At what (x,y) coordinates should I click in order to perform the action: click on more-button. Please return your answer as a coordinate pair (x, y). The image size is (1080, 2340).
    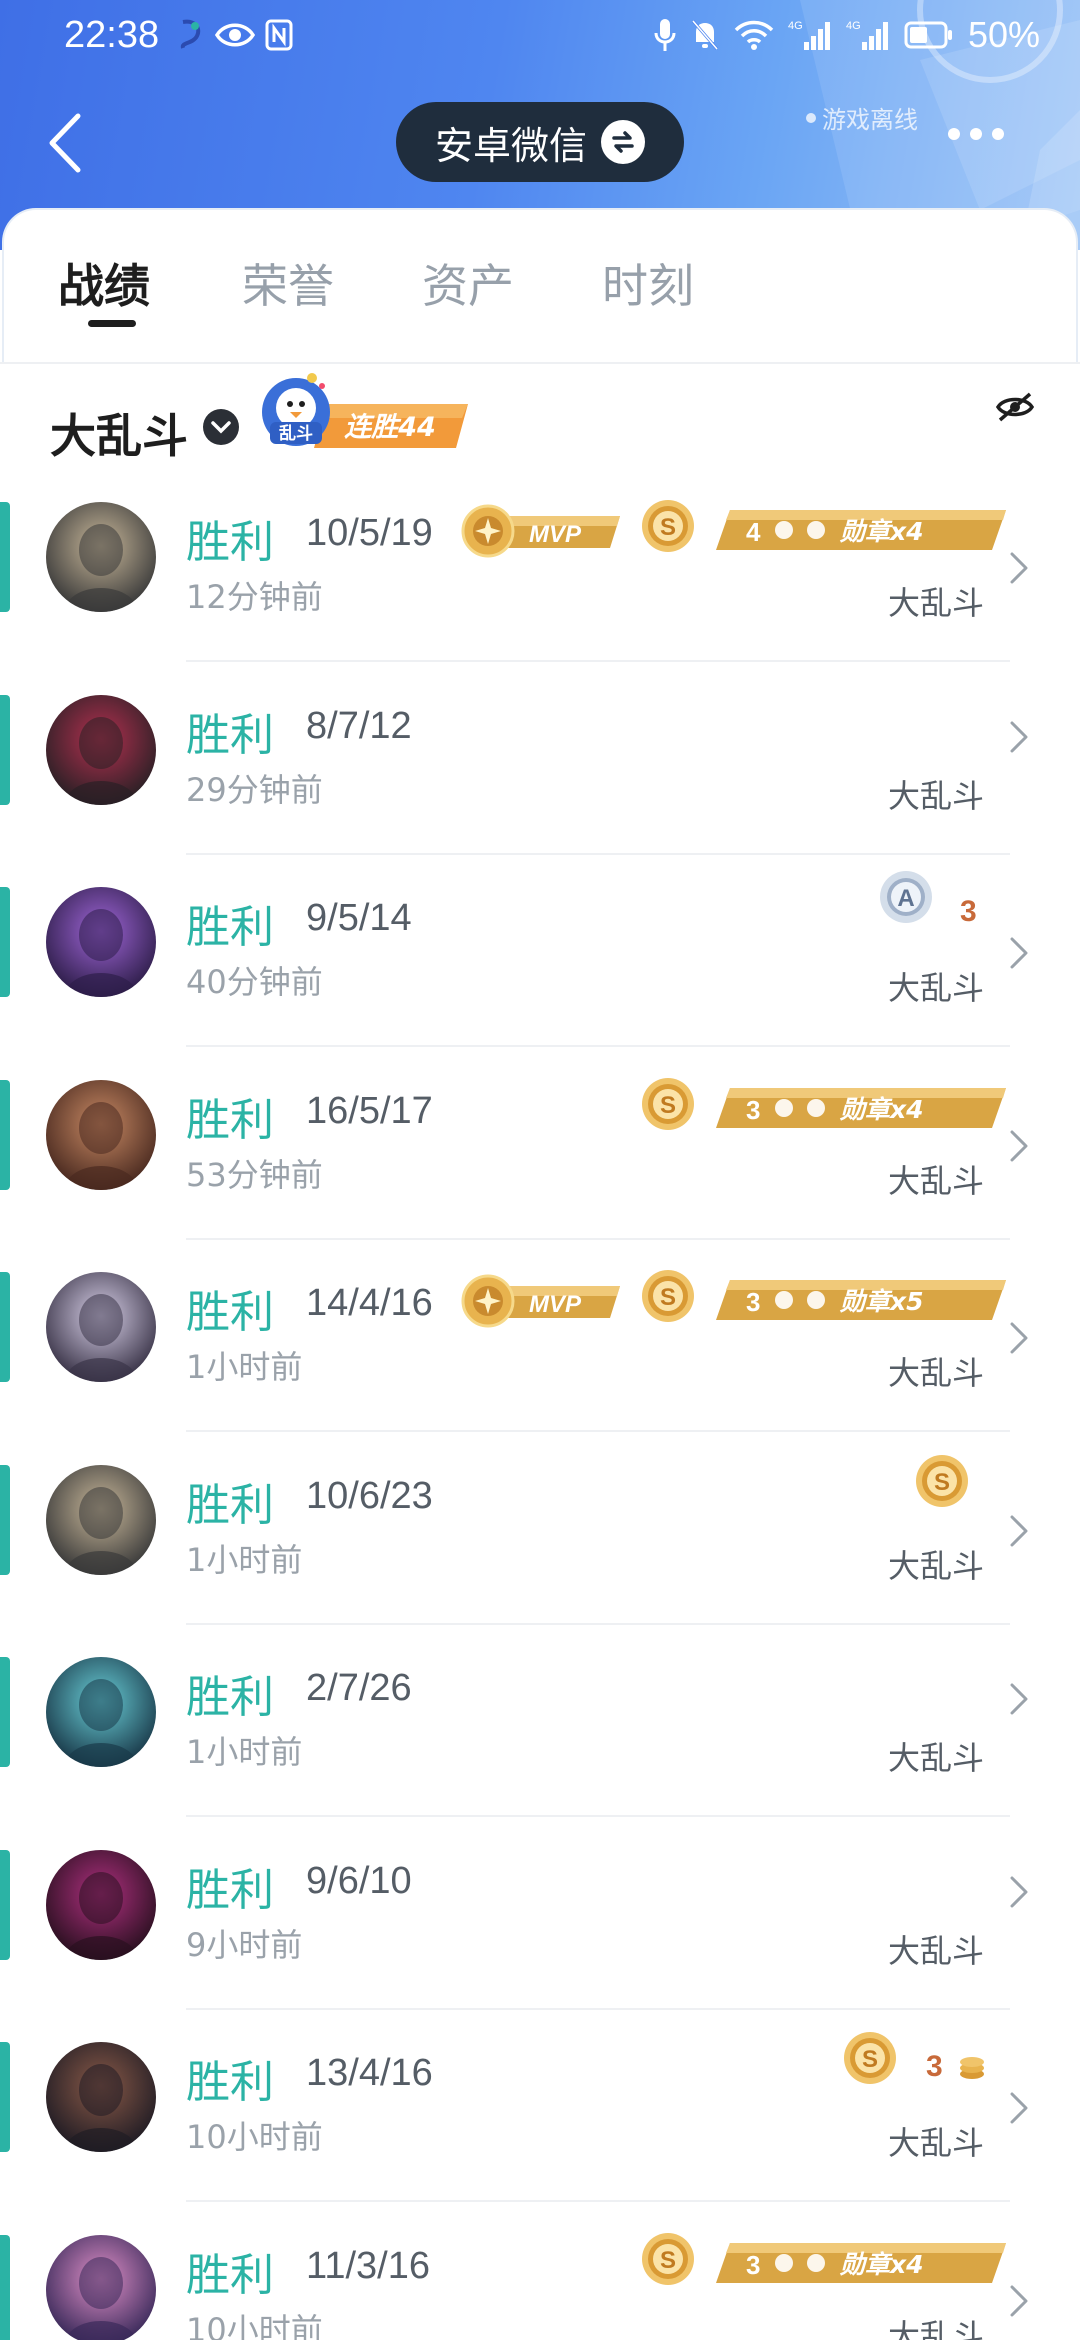
    Looking at the image, I should click on (976, 134).